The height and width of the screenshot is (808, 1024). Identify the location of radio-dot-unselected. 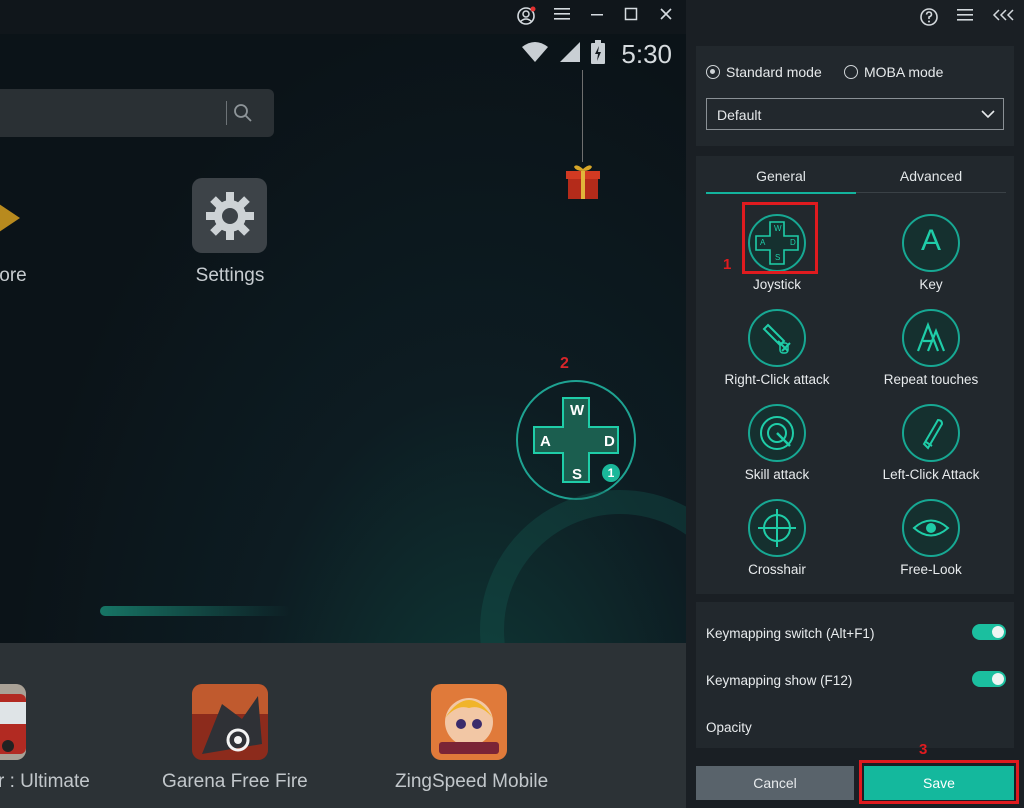
(851, 72).